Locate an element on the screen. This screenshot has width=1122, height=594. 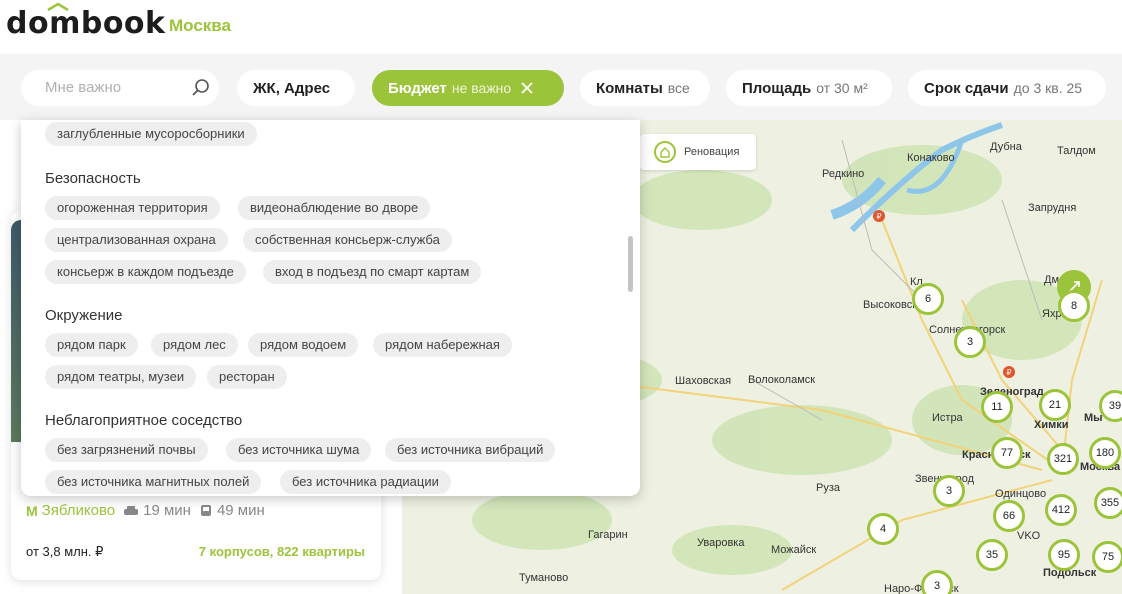
area-filter: Площадь от 30 м² is located at coordinates (809, 88).